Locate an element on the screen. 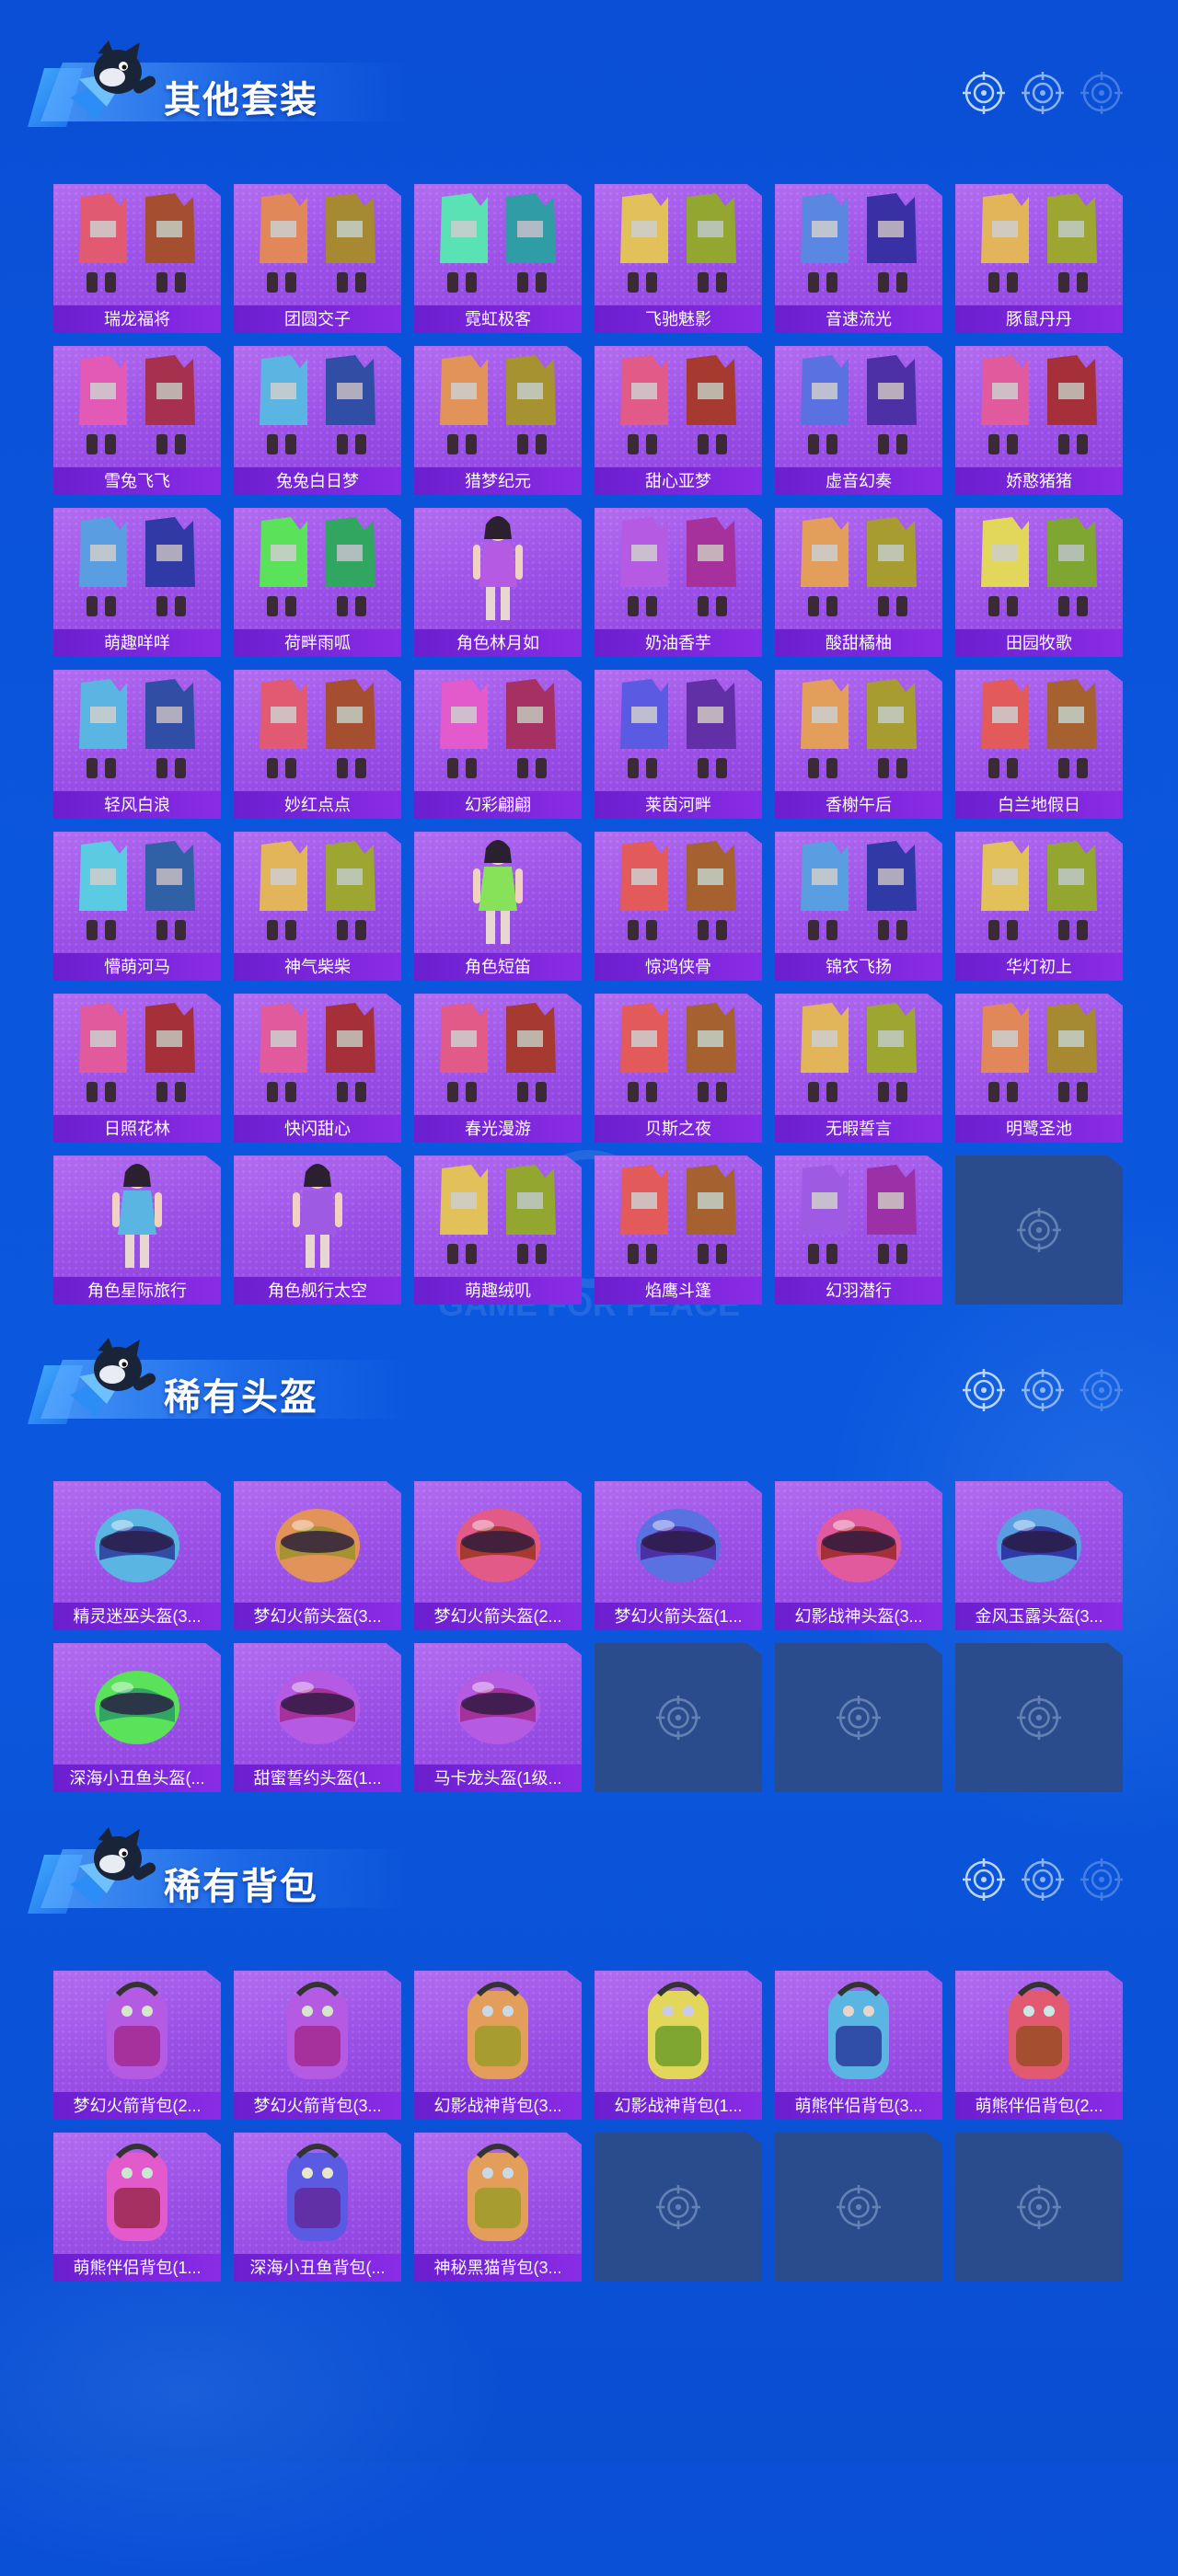 Image resolution: width=1178 pixels, height=2576 pixels. item-card: 霓虹极客 is located at coordinates (498, 258).